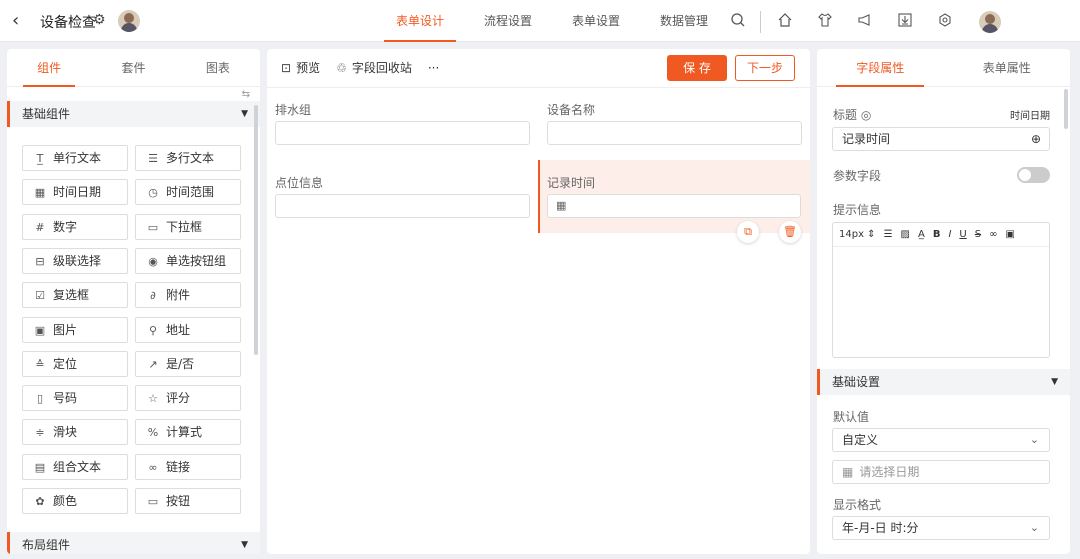 This screenshot has width=1080, height=559. I want to click on date-picker-input: ▦ 请选择日期, so click(941, 472).